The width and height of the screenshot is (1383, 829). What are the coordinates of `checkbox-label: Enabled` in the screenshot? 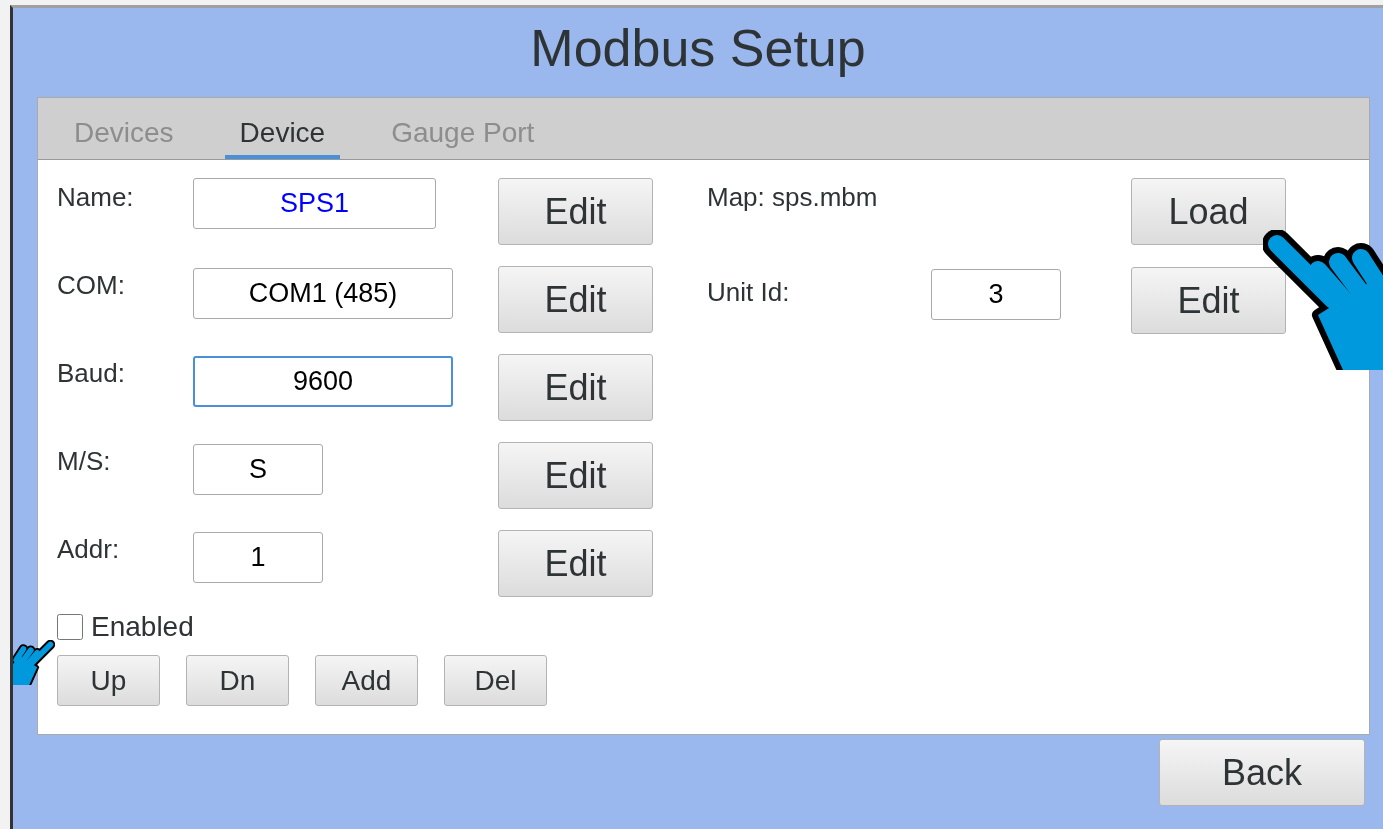 It's located at (142, 627).